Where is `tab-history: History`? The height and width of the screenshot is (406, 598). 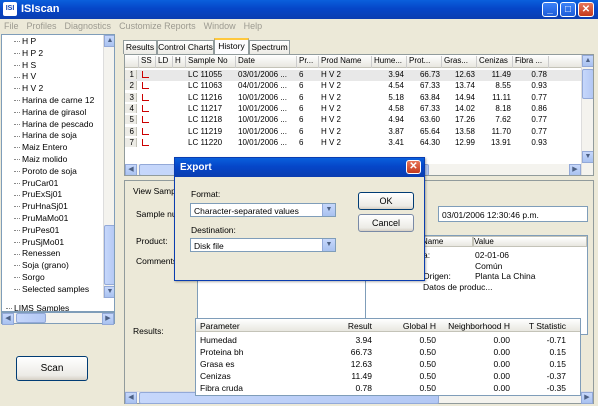 tab-history: History is located at coordinates (231, 46).